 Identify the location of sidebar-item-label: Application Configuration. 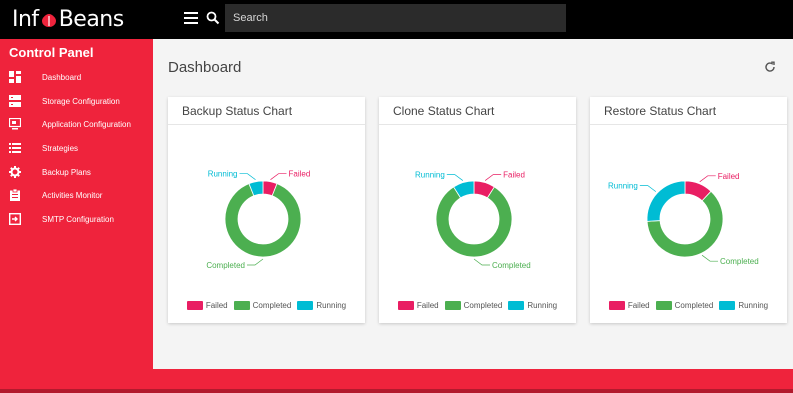
(86, 124).